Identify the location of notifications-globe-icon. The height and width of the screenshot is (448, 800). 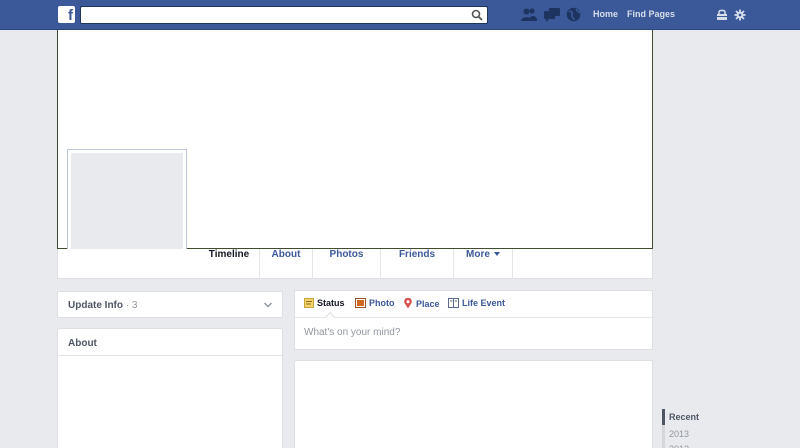
(574, 14).